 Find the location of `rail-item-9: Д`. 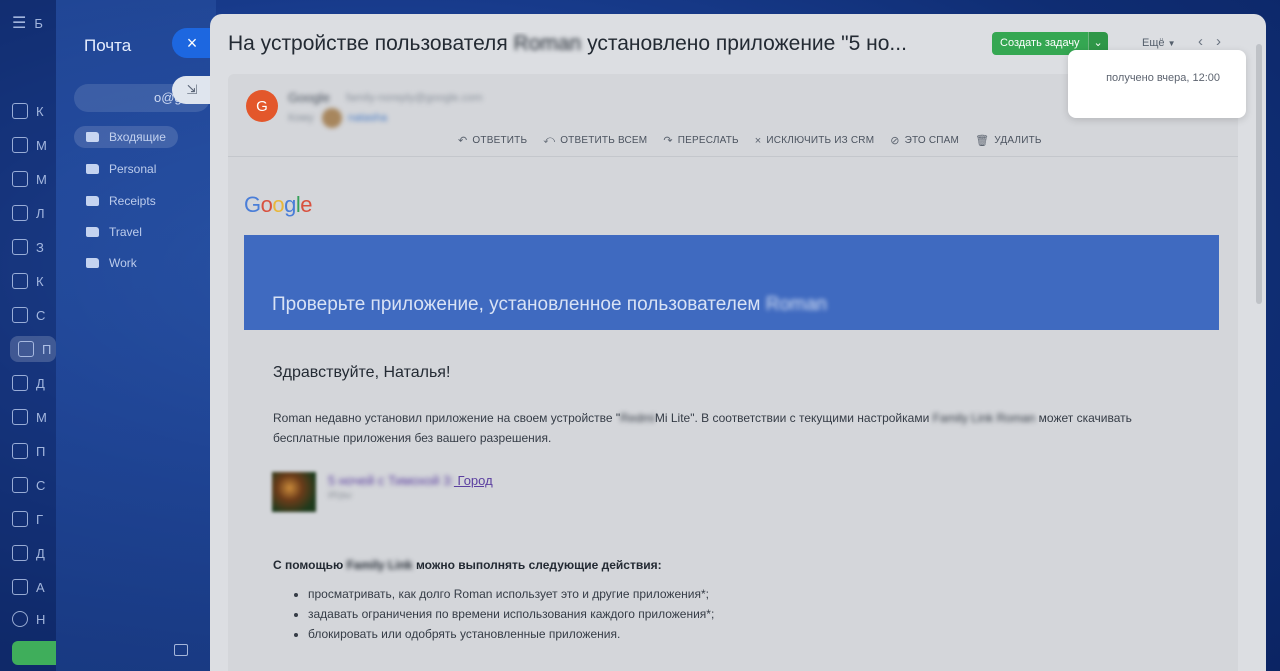

rail-item-9: Д is located at coordinates (33, 383).